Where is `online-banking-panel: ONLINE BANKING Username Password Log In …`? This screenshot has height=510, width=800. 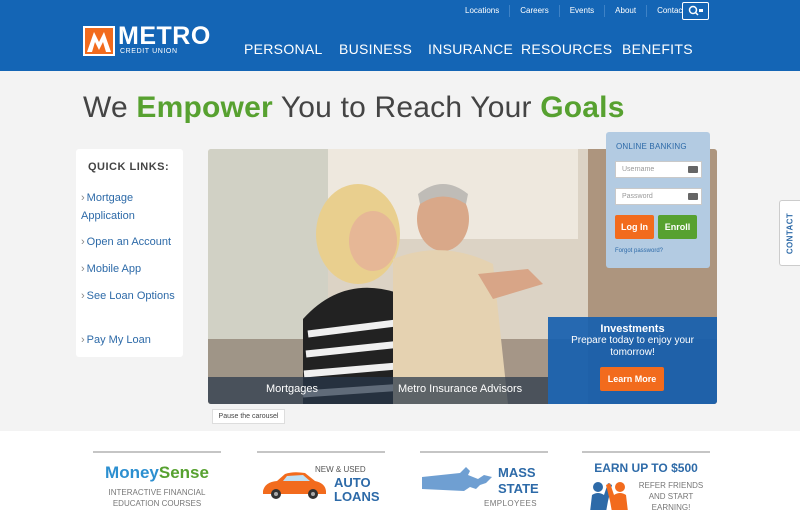
online-banking-panel: ONLINE BANKING Username Password Log In … is located at coordinates (658, 200).